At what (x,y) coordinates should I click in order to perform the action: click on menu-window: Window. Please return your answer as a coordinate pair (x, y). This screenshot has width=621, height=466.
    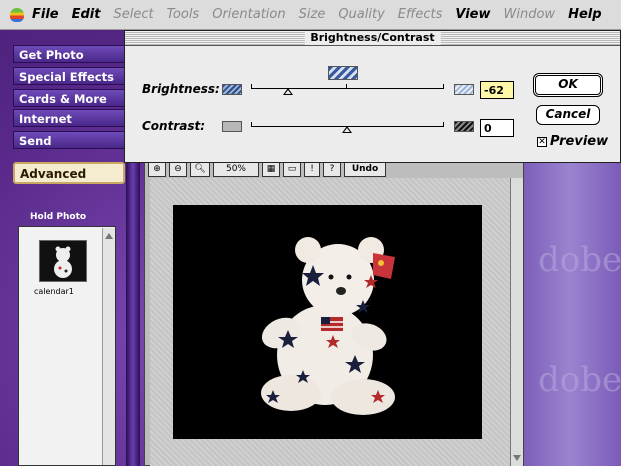
    Looking at the image, I should click on (530, 14).